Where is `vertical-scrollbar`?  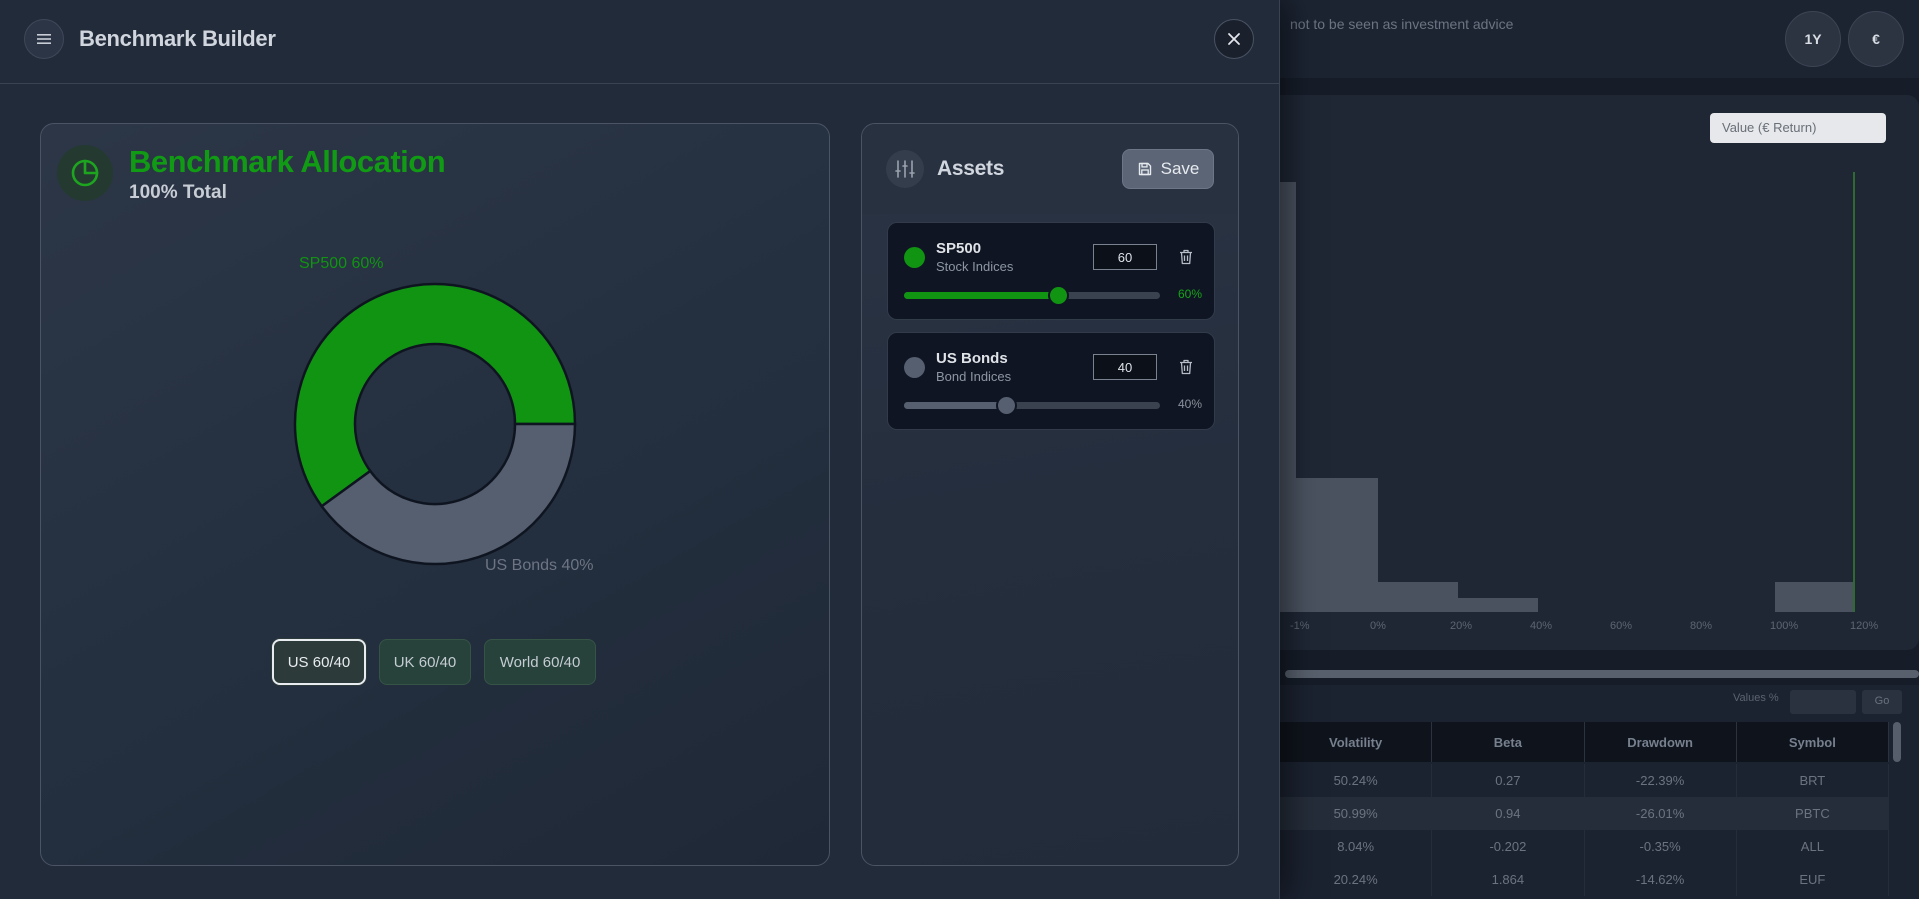 vertical-scrollbar is located at coordinates (1897, 742).